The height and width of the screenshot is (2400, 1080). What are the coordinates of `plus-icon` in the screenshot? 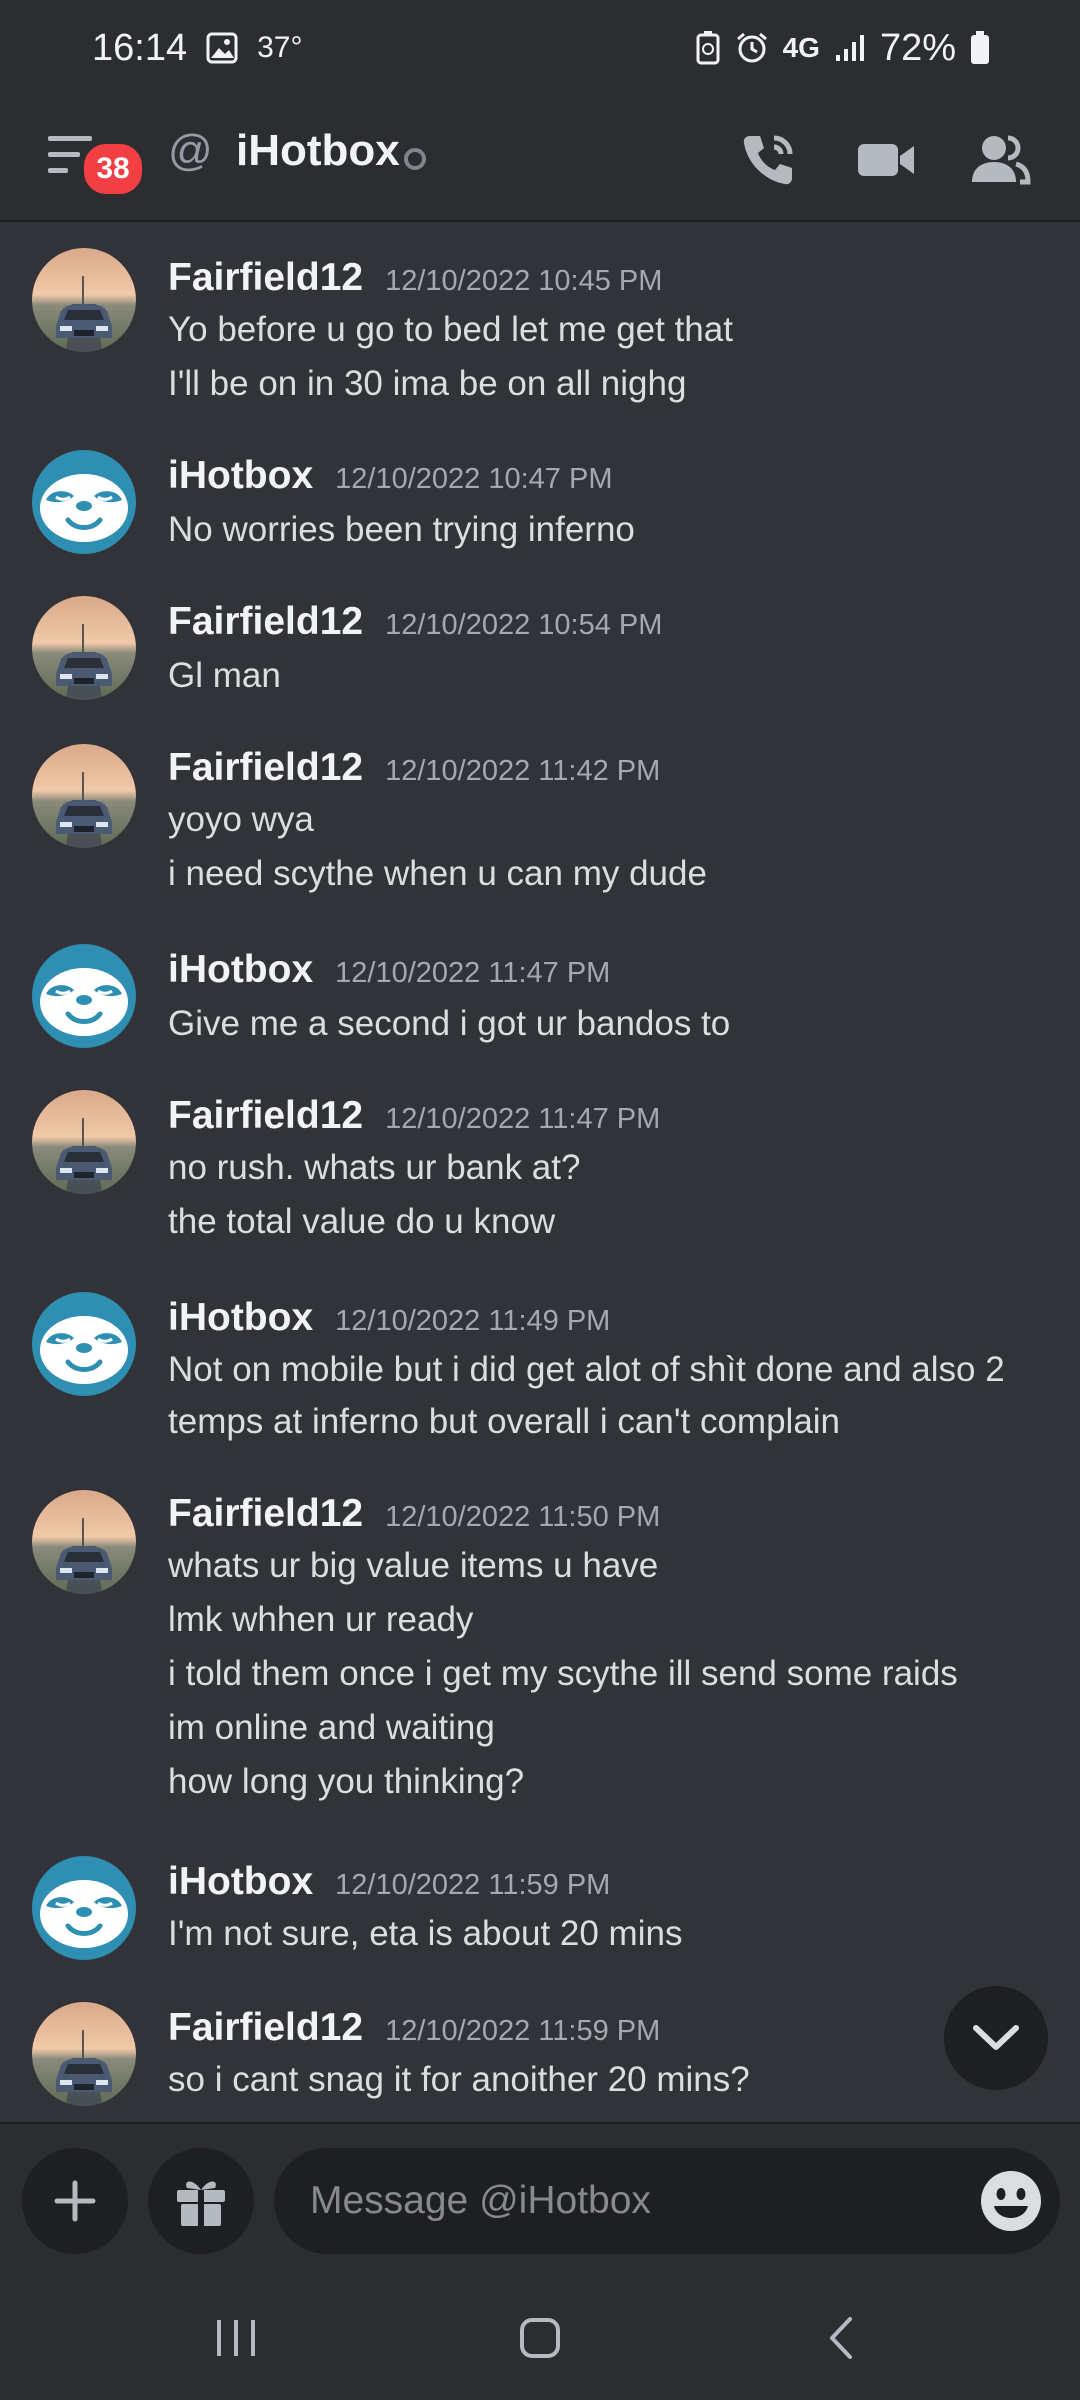 It's located at (75, 2201).